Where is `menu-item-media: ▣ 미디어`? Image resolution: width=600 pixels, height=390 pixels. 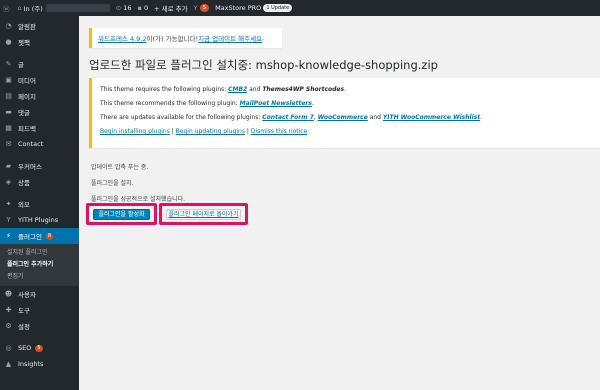
menu-item-media: ▣ 미디어 is located at coordinates (39, 80).